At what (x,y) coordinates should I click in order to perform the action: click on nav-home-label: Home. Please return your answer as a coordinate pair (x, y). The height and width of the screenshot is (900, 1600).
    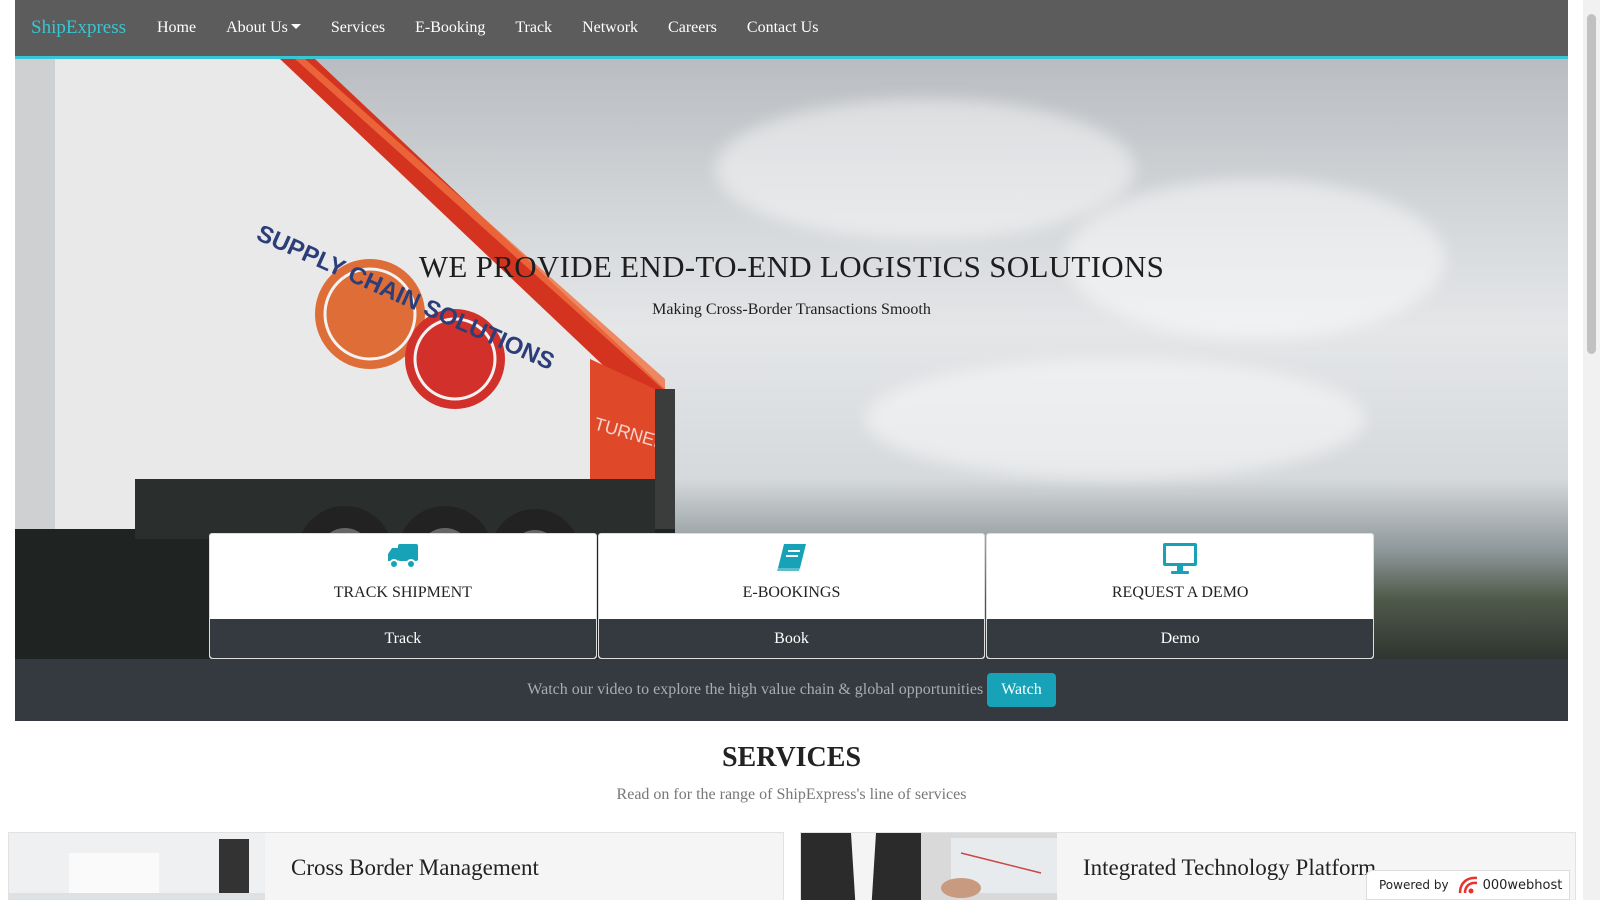
    Looking at the image, I should click on (177, 27).